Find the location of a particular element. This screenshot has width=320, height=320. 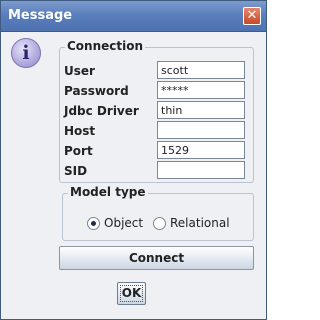

connect-button: Connect is located at coordinates (156, 258).